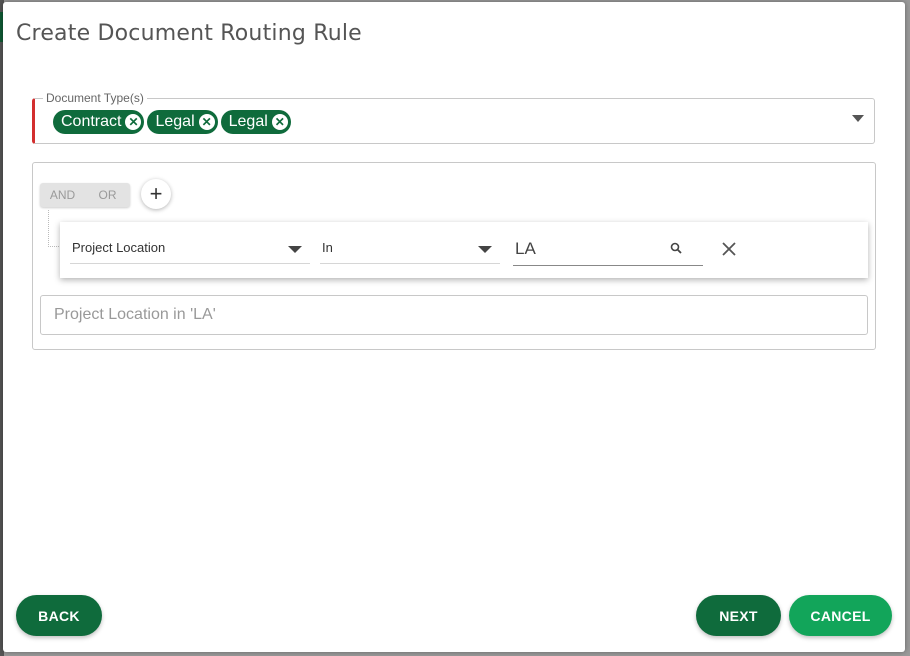 The image size is (910, 656). Describe the element at coordinates (729, 249) in the screenshot. I see `close-icon` at that location.